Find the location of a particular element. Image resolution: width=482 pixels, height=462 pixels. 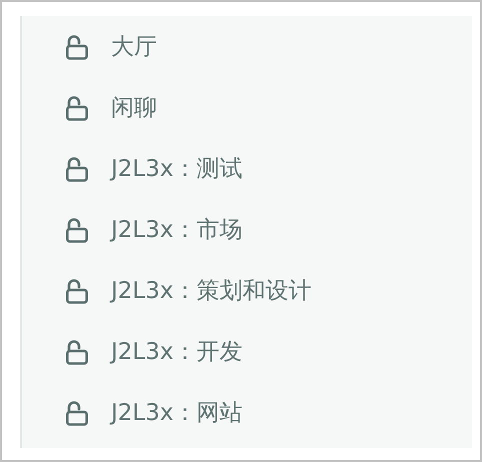

channel-item: J2L3x：市场 is located at coordinates (268, 229).